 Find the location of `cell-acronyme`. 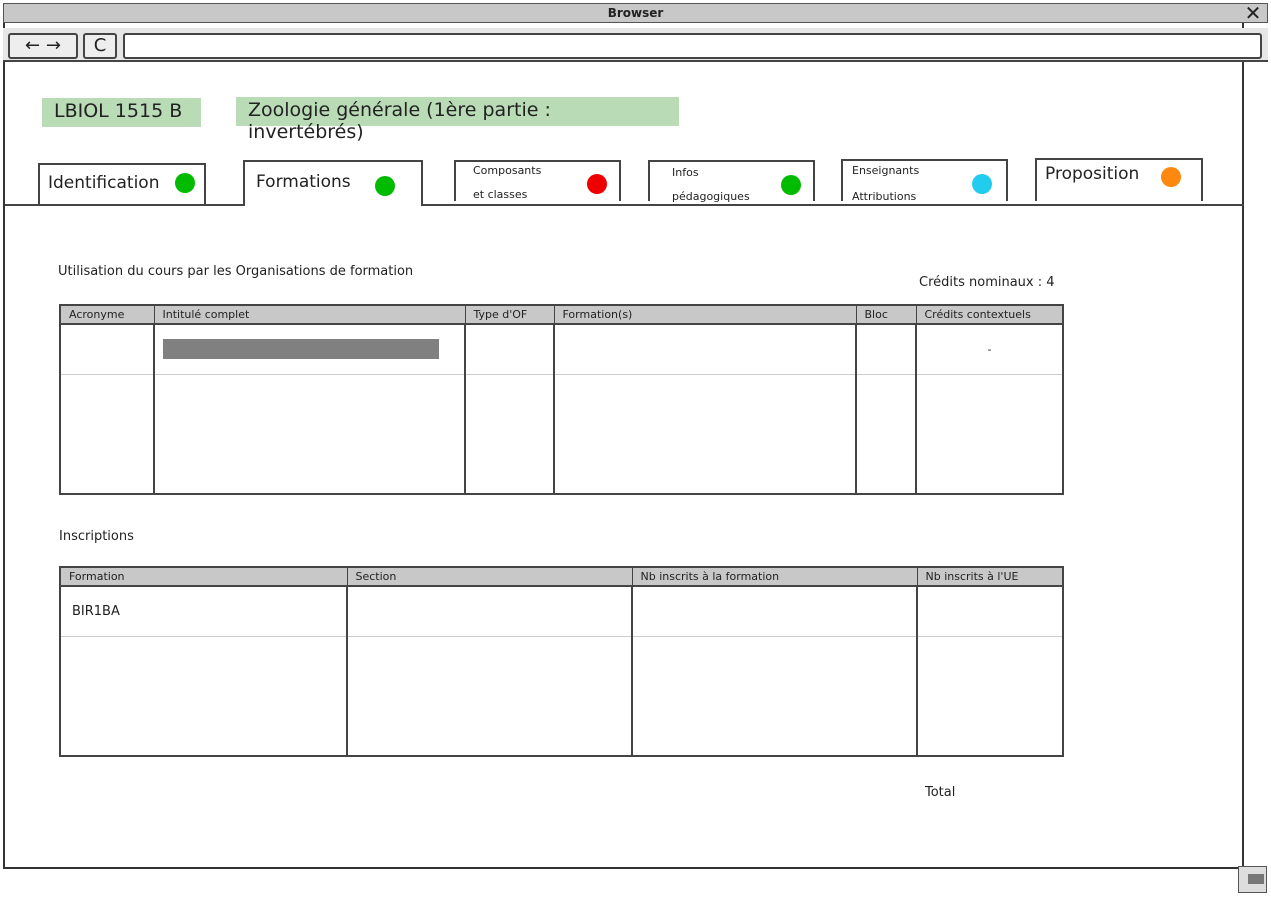

cell-acronyme is located at coordinates (107, 349).